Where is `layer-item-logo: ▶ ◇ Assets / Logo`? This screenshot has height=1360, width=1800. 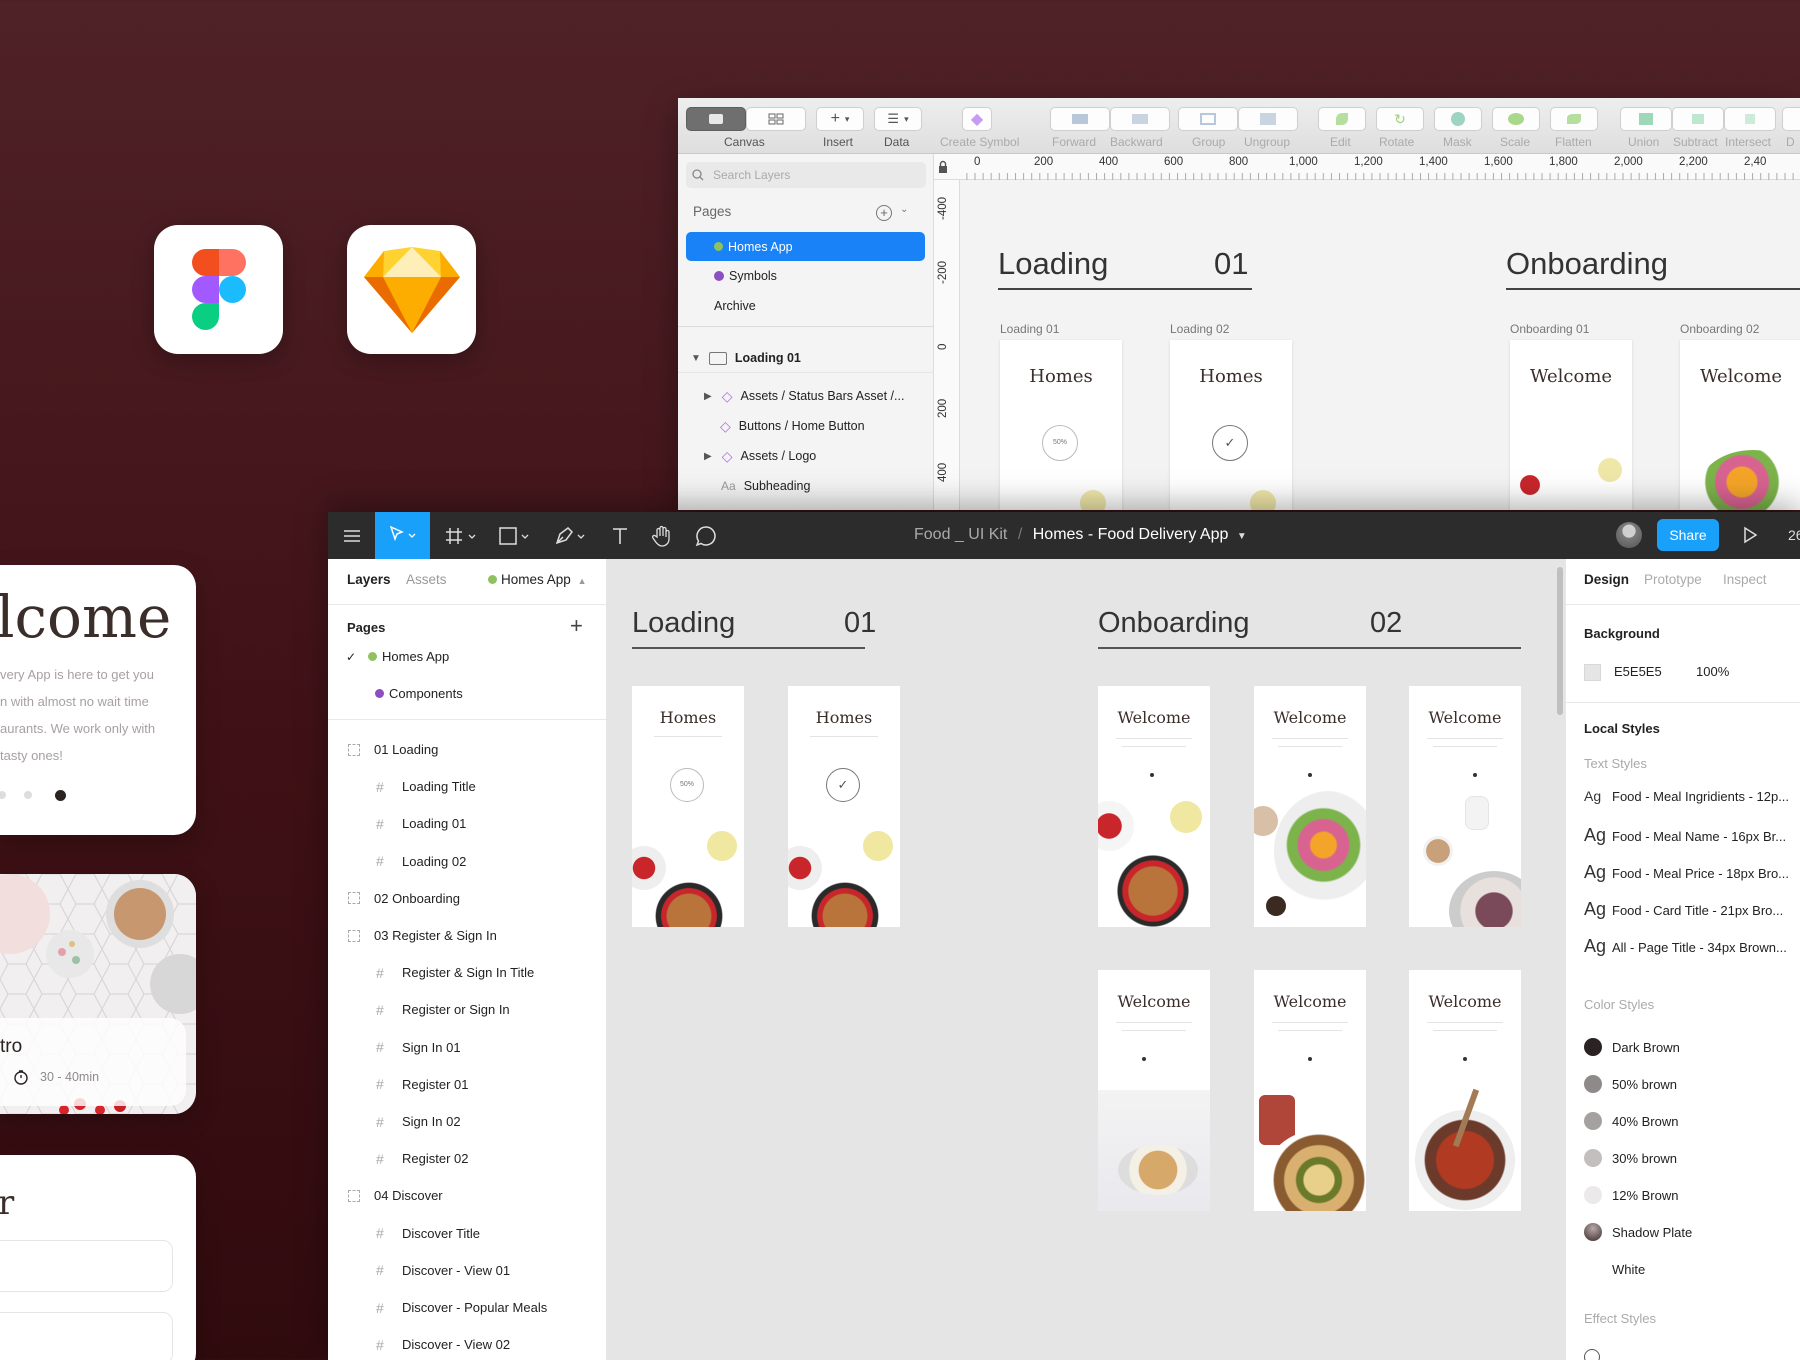 layer-item-logo: ▶ ◇ Assets / Logo is located at coordinates (805, 456).